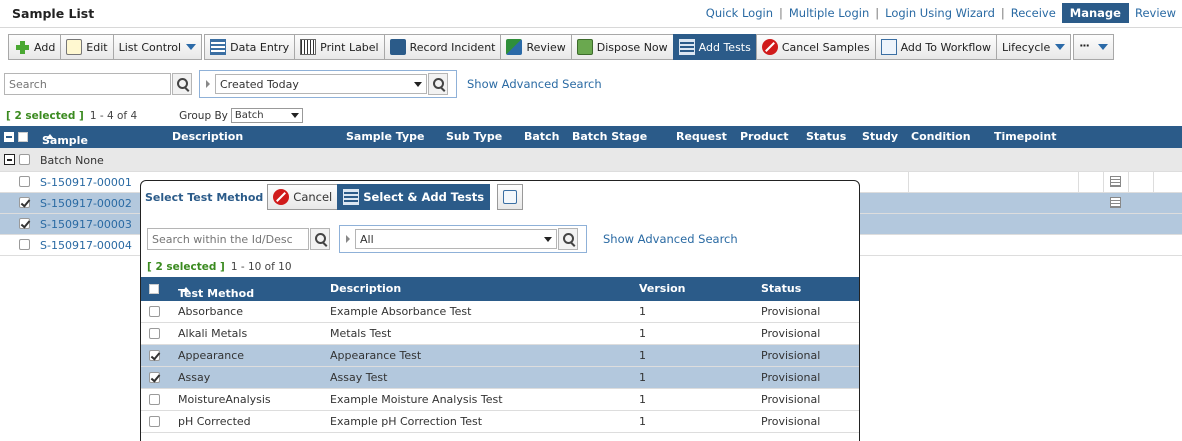  I want to click on manage-tab: Manage, so click(1095, 13).